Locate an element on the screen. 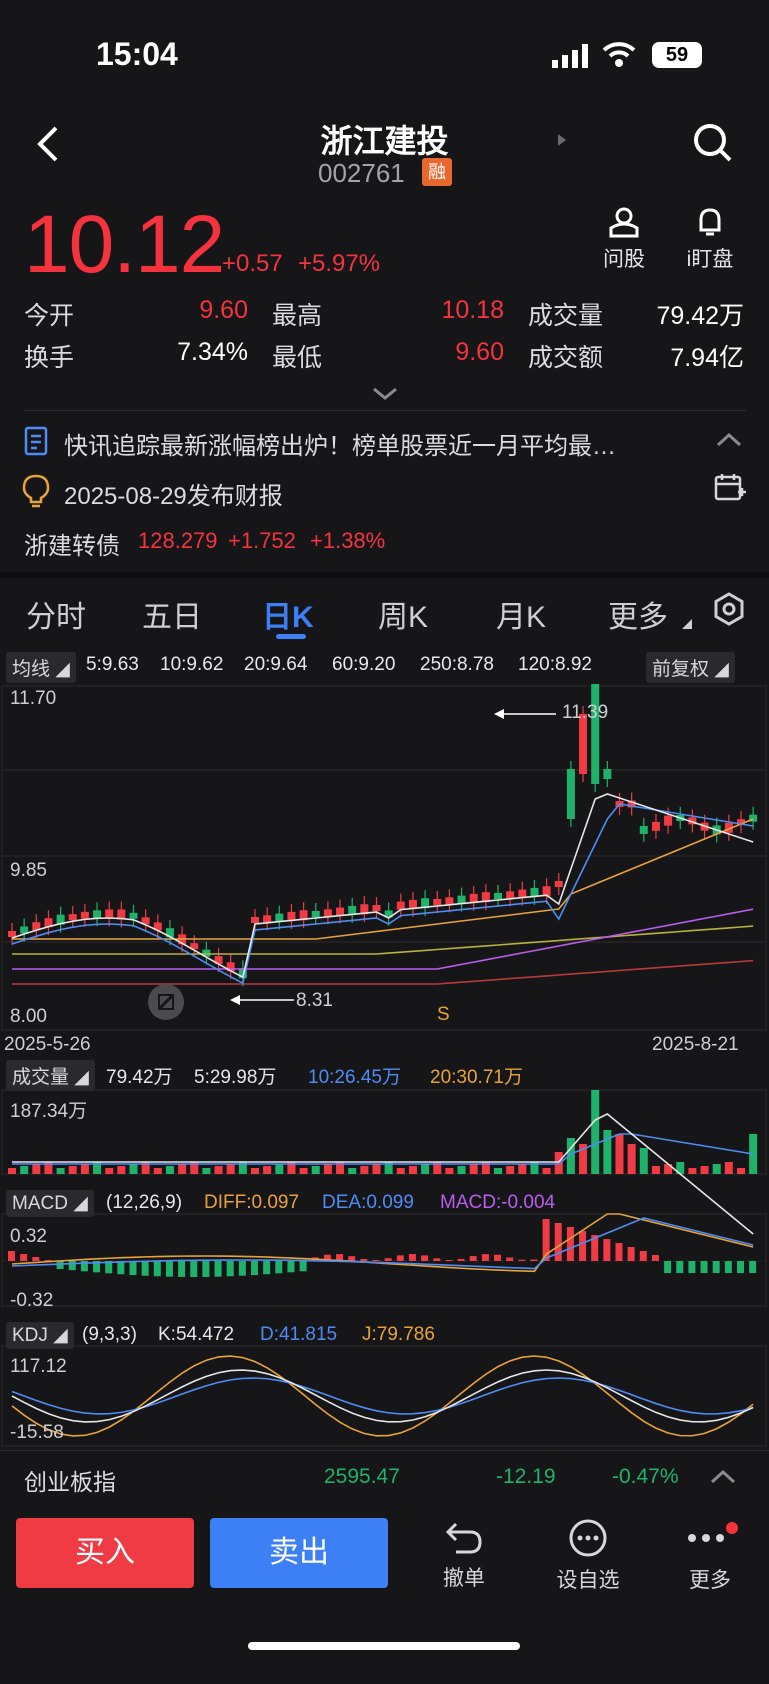  index-change: -12.19 is located at coordinates (526, 1476).